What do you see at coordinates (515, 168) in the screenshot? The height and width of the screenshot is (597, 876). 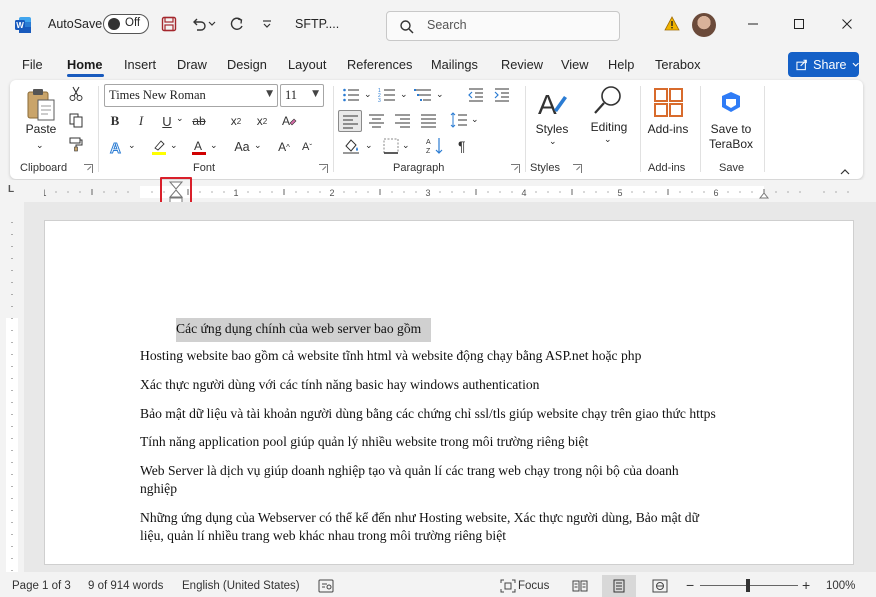 I see `paragraph-launcher-icon` at bounding box center [515, 168].